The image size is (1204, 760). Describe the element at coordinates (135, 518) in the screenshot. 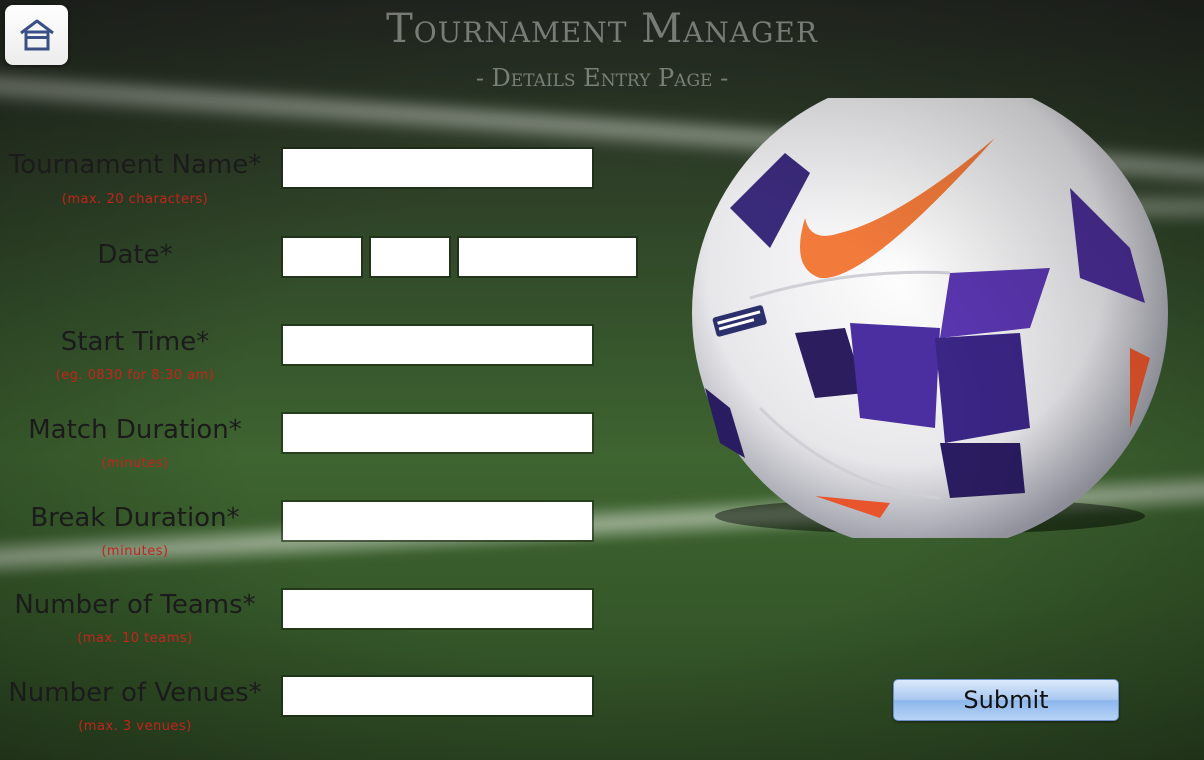

I see `break-duration-label: Break Duration*` at that location.